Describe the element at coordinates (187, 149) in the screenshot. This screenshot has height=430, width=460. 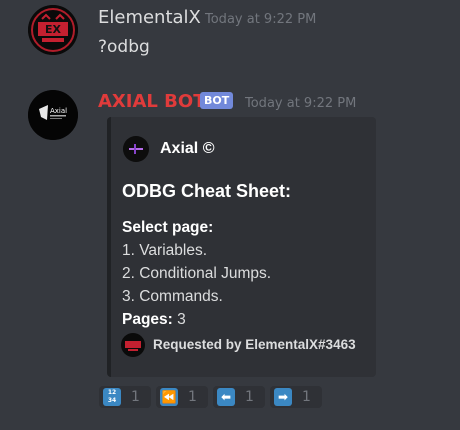
I see `embed-author-name: Axial ©` at that location.